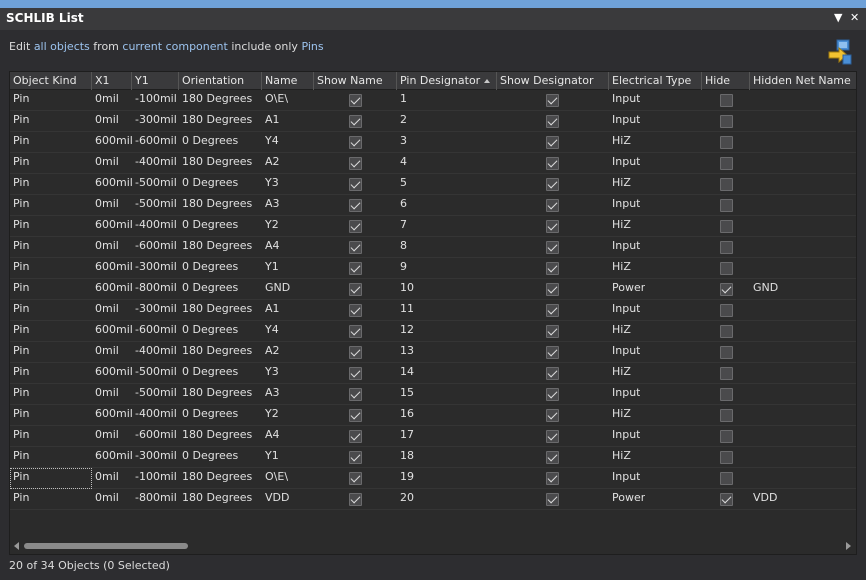 The height and width of the screenshot is (580, 866). What do you see at coordinates (763, 499) in the screenshot?
I see `hidden-net-name-cell: VDD` at bounding box center [763, 499].